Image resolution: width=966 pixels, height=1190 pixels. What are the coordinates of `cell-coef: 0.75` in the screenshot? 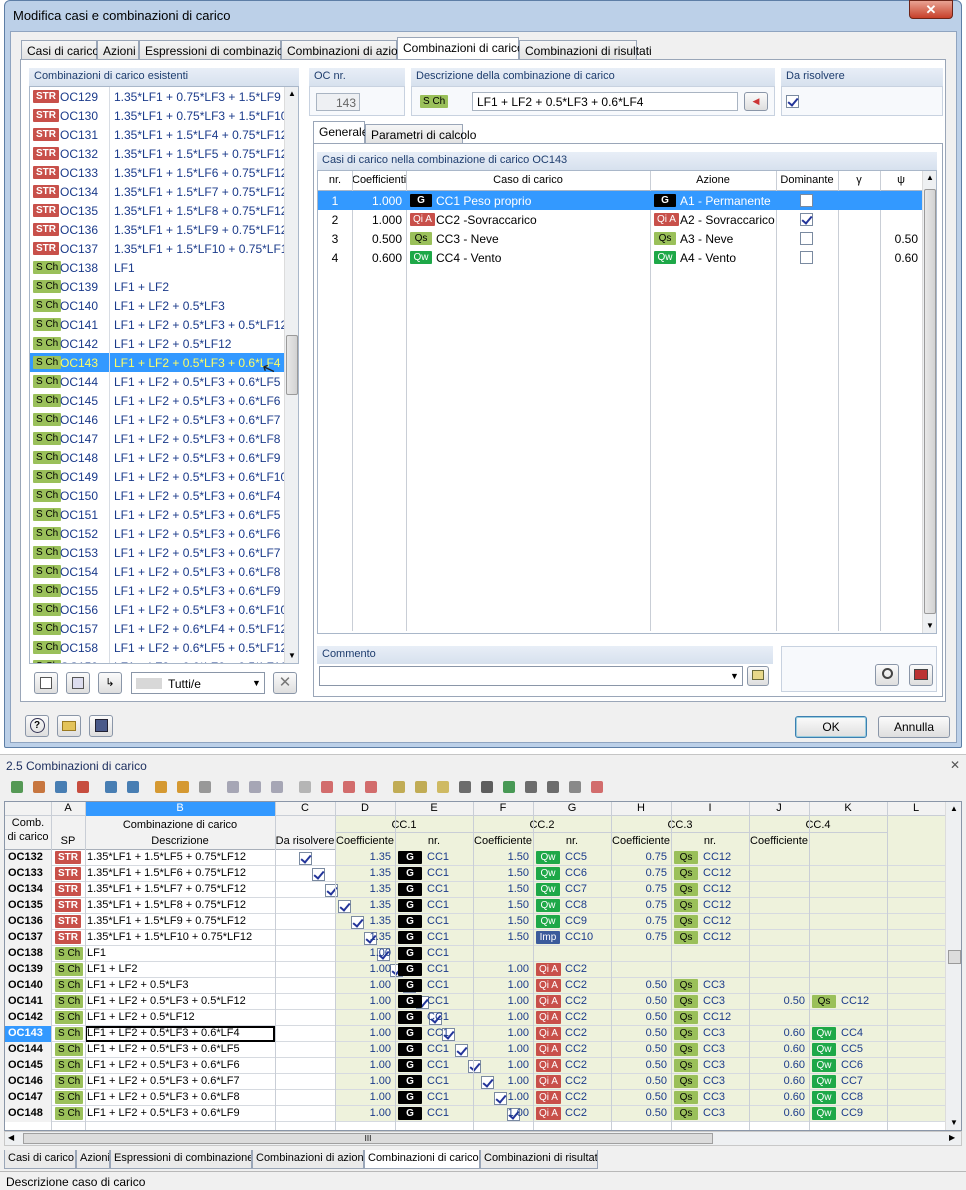 It's located at (639, 873).